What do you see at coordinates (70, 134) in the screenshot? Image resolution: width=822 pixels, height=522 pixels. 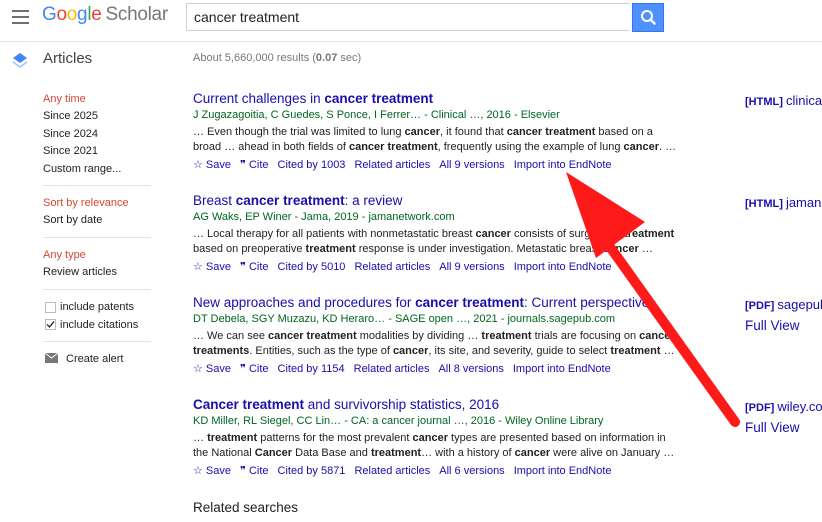 I see `filter-since-2024: Since 2024` at bounding box center [70, 134].